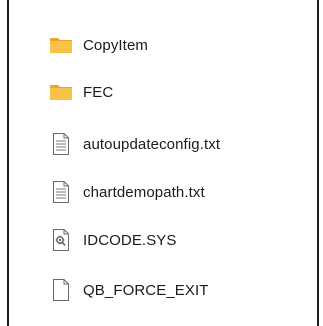 The image size is (323, 326). I want to click on list-item-chartdemopath-txt: chartdemopath.txt, so click(127, 192).